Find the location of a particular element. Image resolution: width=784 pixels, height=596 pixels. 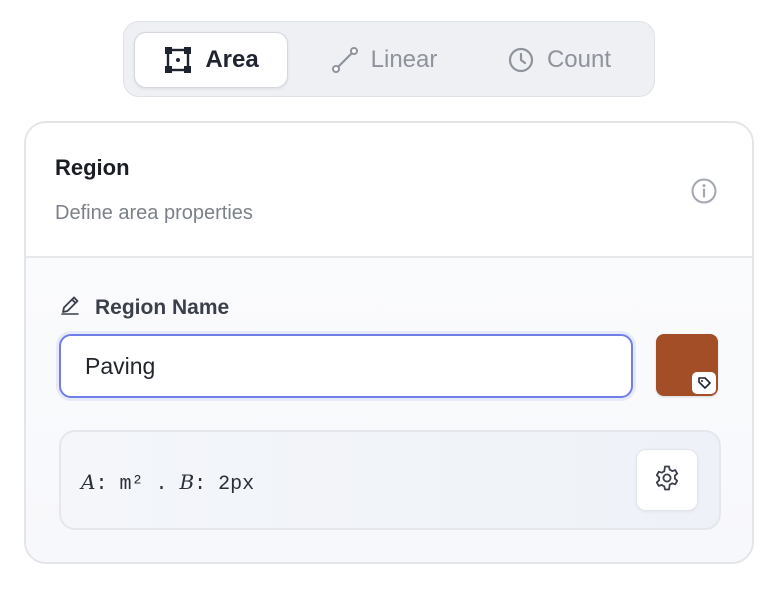

tab-count-label: Count is located at coordinates (579, 59).